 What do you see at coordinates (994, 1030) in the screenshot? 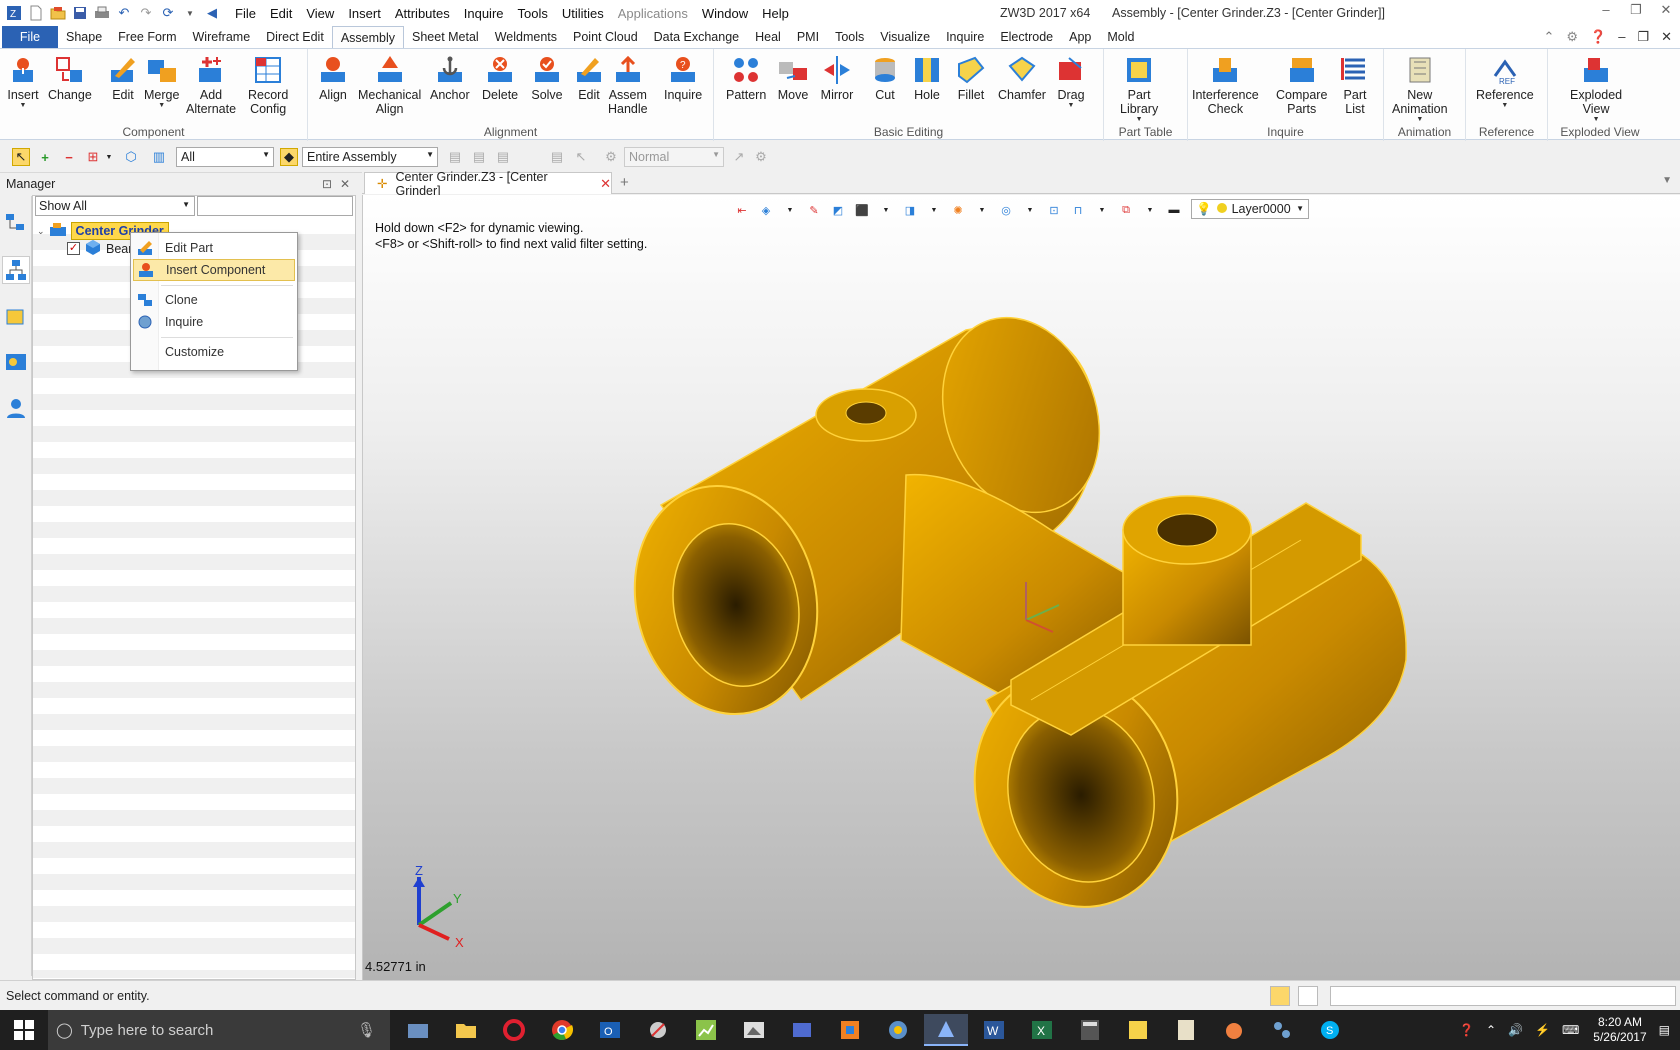
I see `word-icon: W` at bounding box center [994, 1030].